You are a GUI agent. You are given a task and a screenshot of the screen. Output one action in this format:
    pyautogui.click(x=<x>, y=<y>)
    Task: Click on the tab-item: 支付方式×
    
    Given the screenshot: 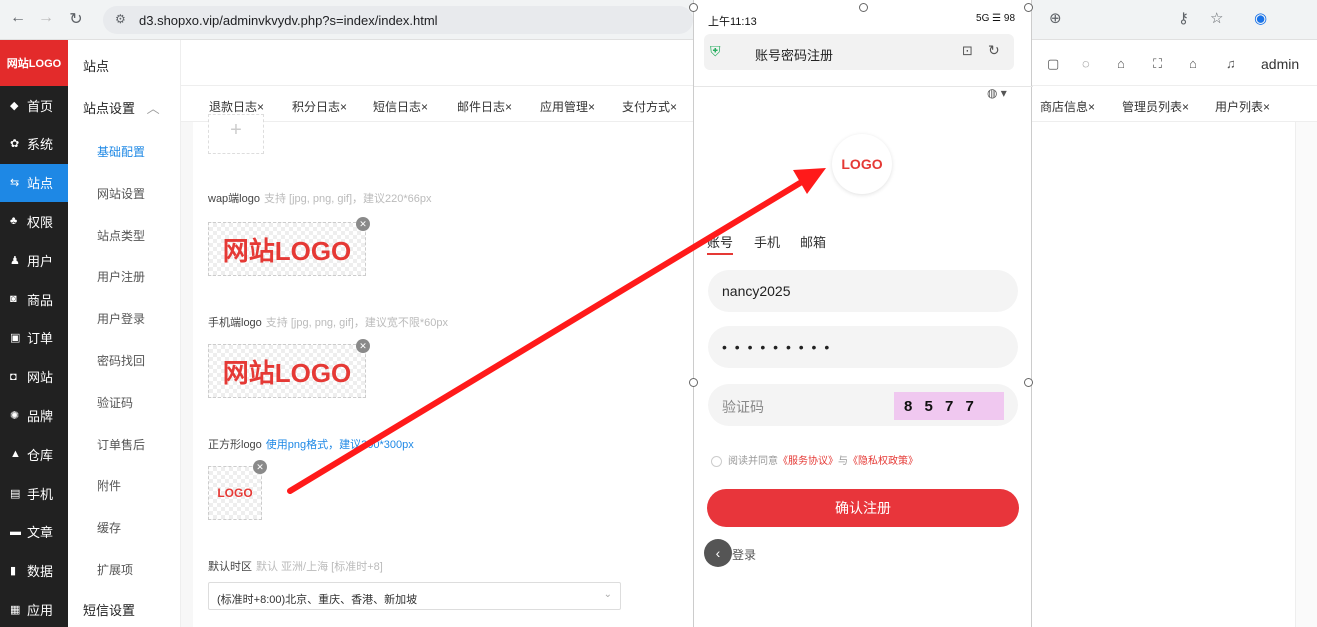 What is the action you would take?
    pyautogui.click(x=649, y=106)
    